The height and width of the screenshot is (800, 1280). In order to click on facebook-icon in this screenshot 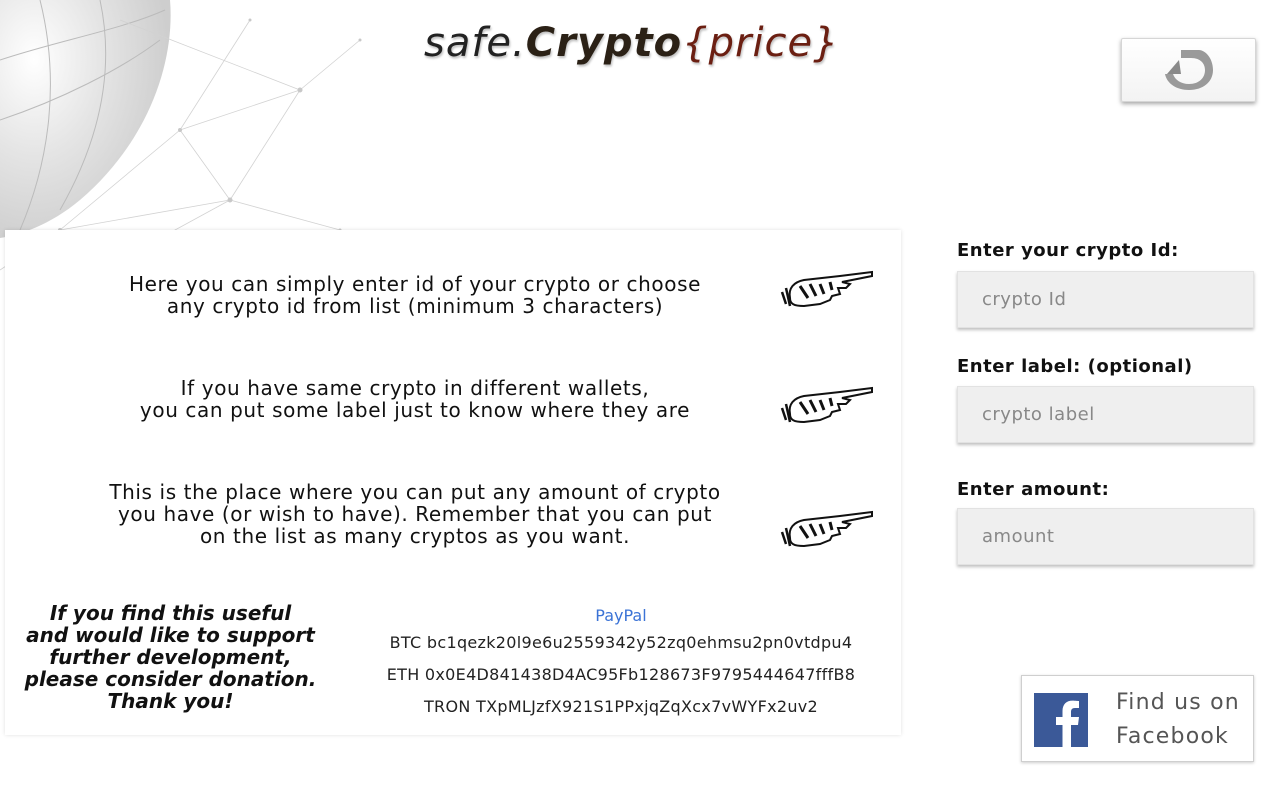, I will do `click(1061, 720)`.